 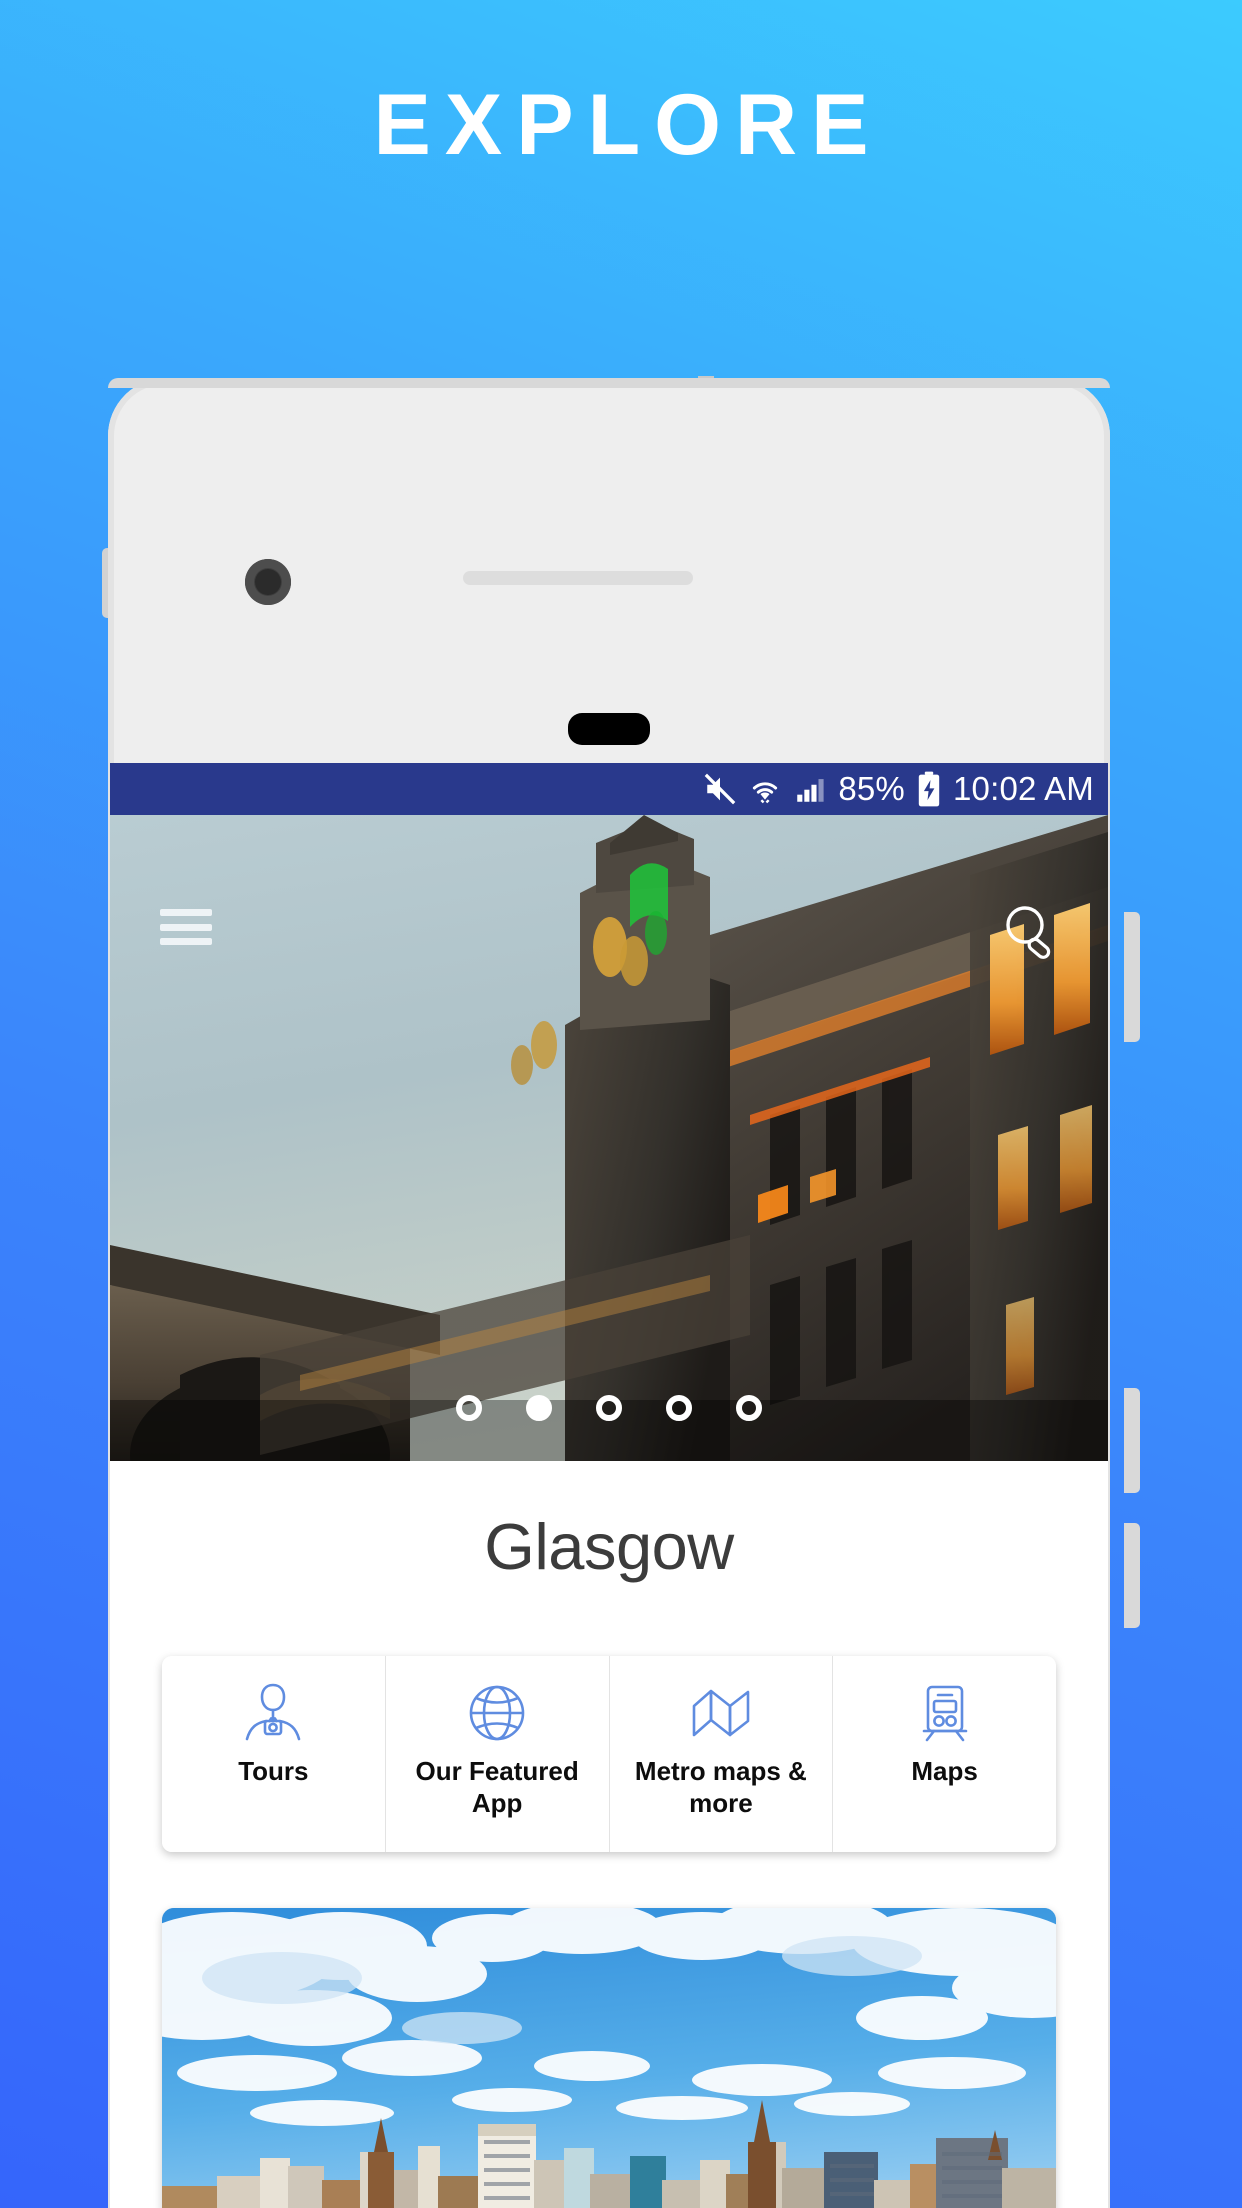 I want to click on train-metro-icon, so click(x=945, y=1713).